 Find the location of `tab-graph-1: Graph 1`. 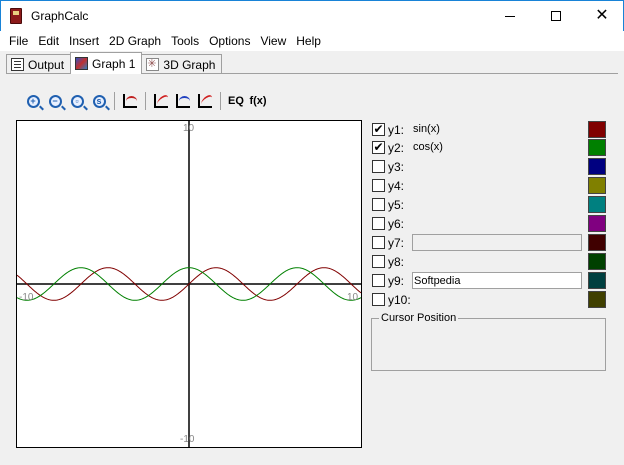

tab-graph-1: Graph 1 is located at coordinates (106, 63).